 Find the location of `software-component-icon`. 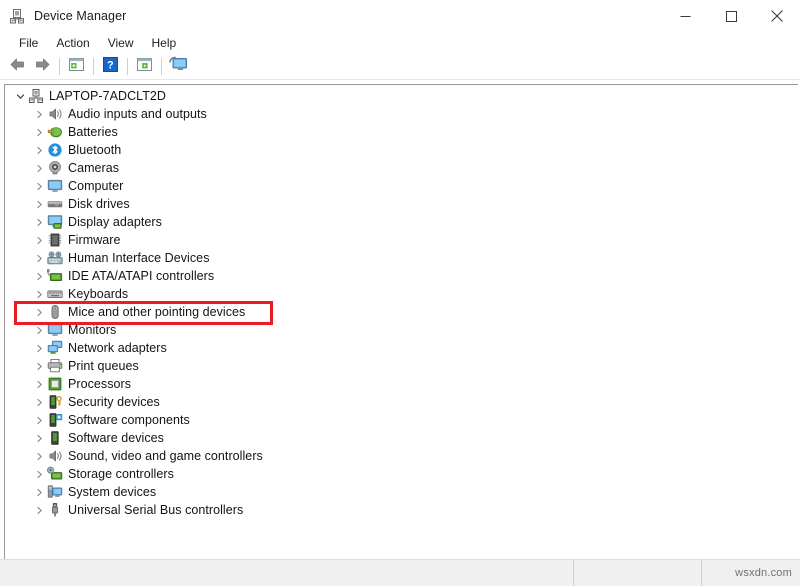

software-component-icon is located at coordinates (55, 420).